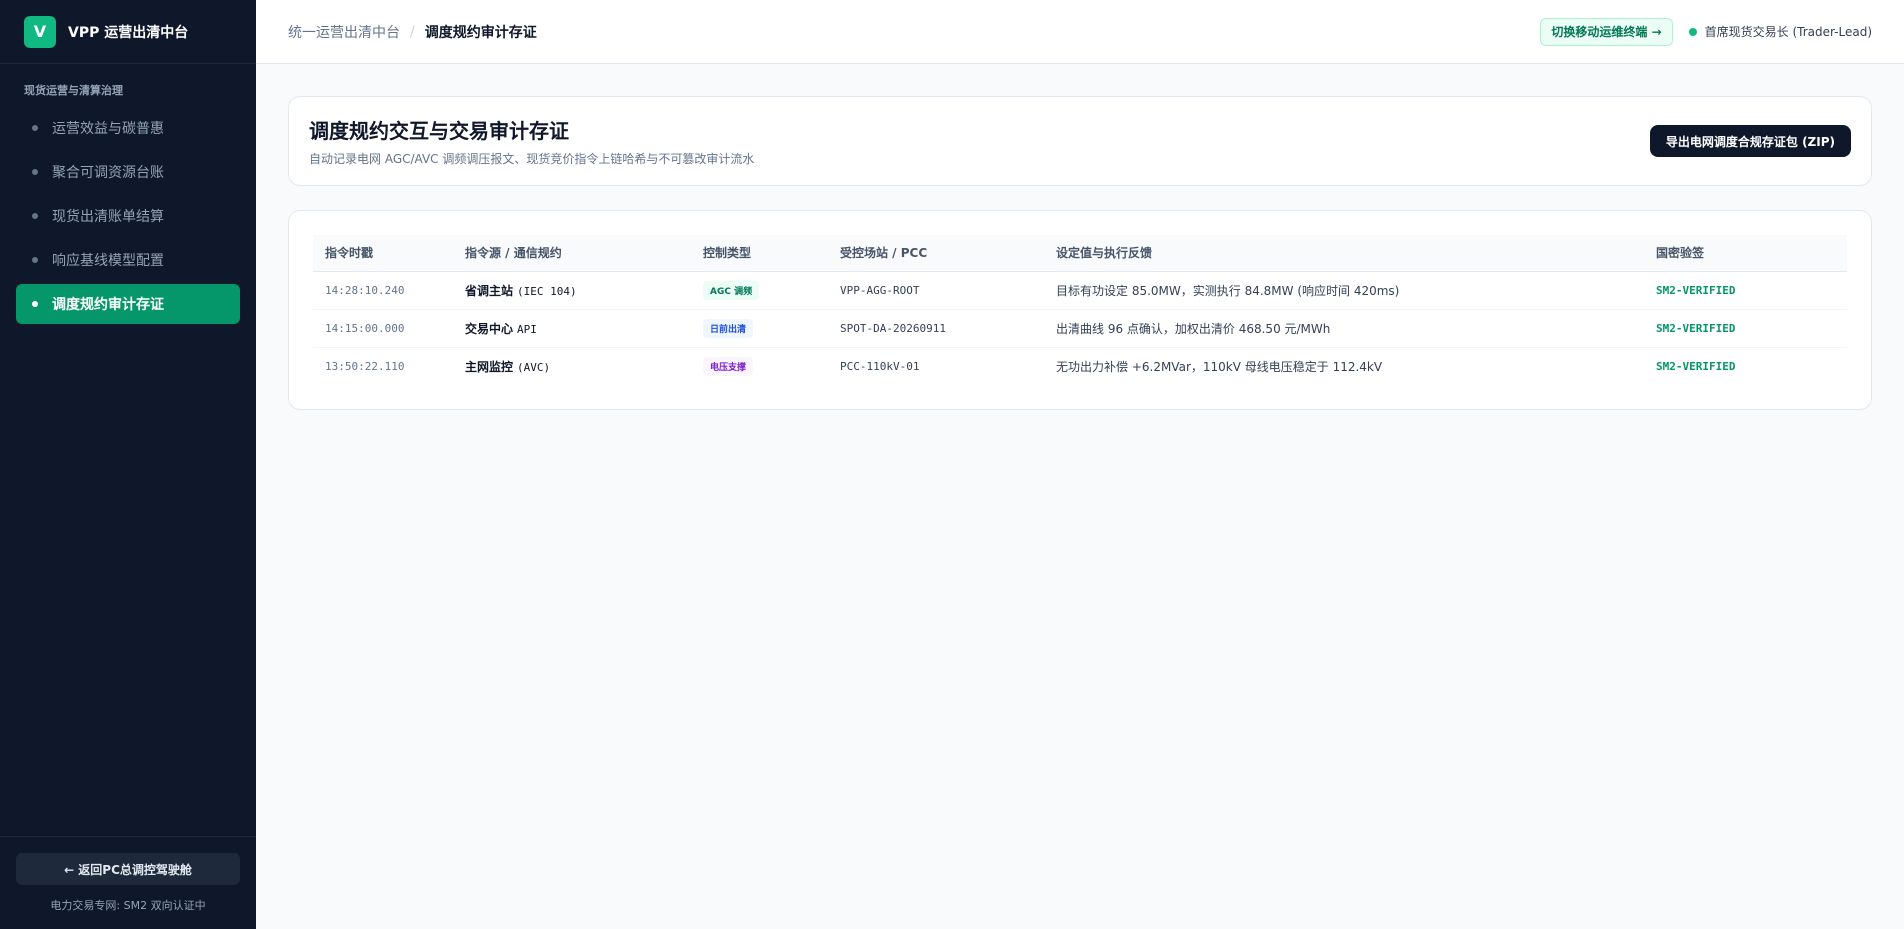 The height and width of the screenshot is (929, 1904). What do you see at coordinates (572, 366) in the screenshot?
I see `command-source-cell: 主网监控 (AVC)` at bounding box center [572, 366].